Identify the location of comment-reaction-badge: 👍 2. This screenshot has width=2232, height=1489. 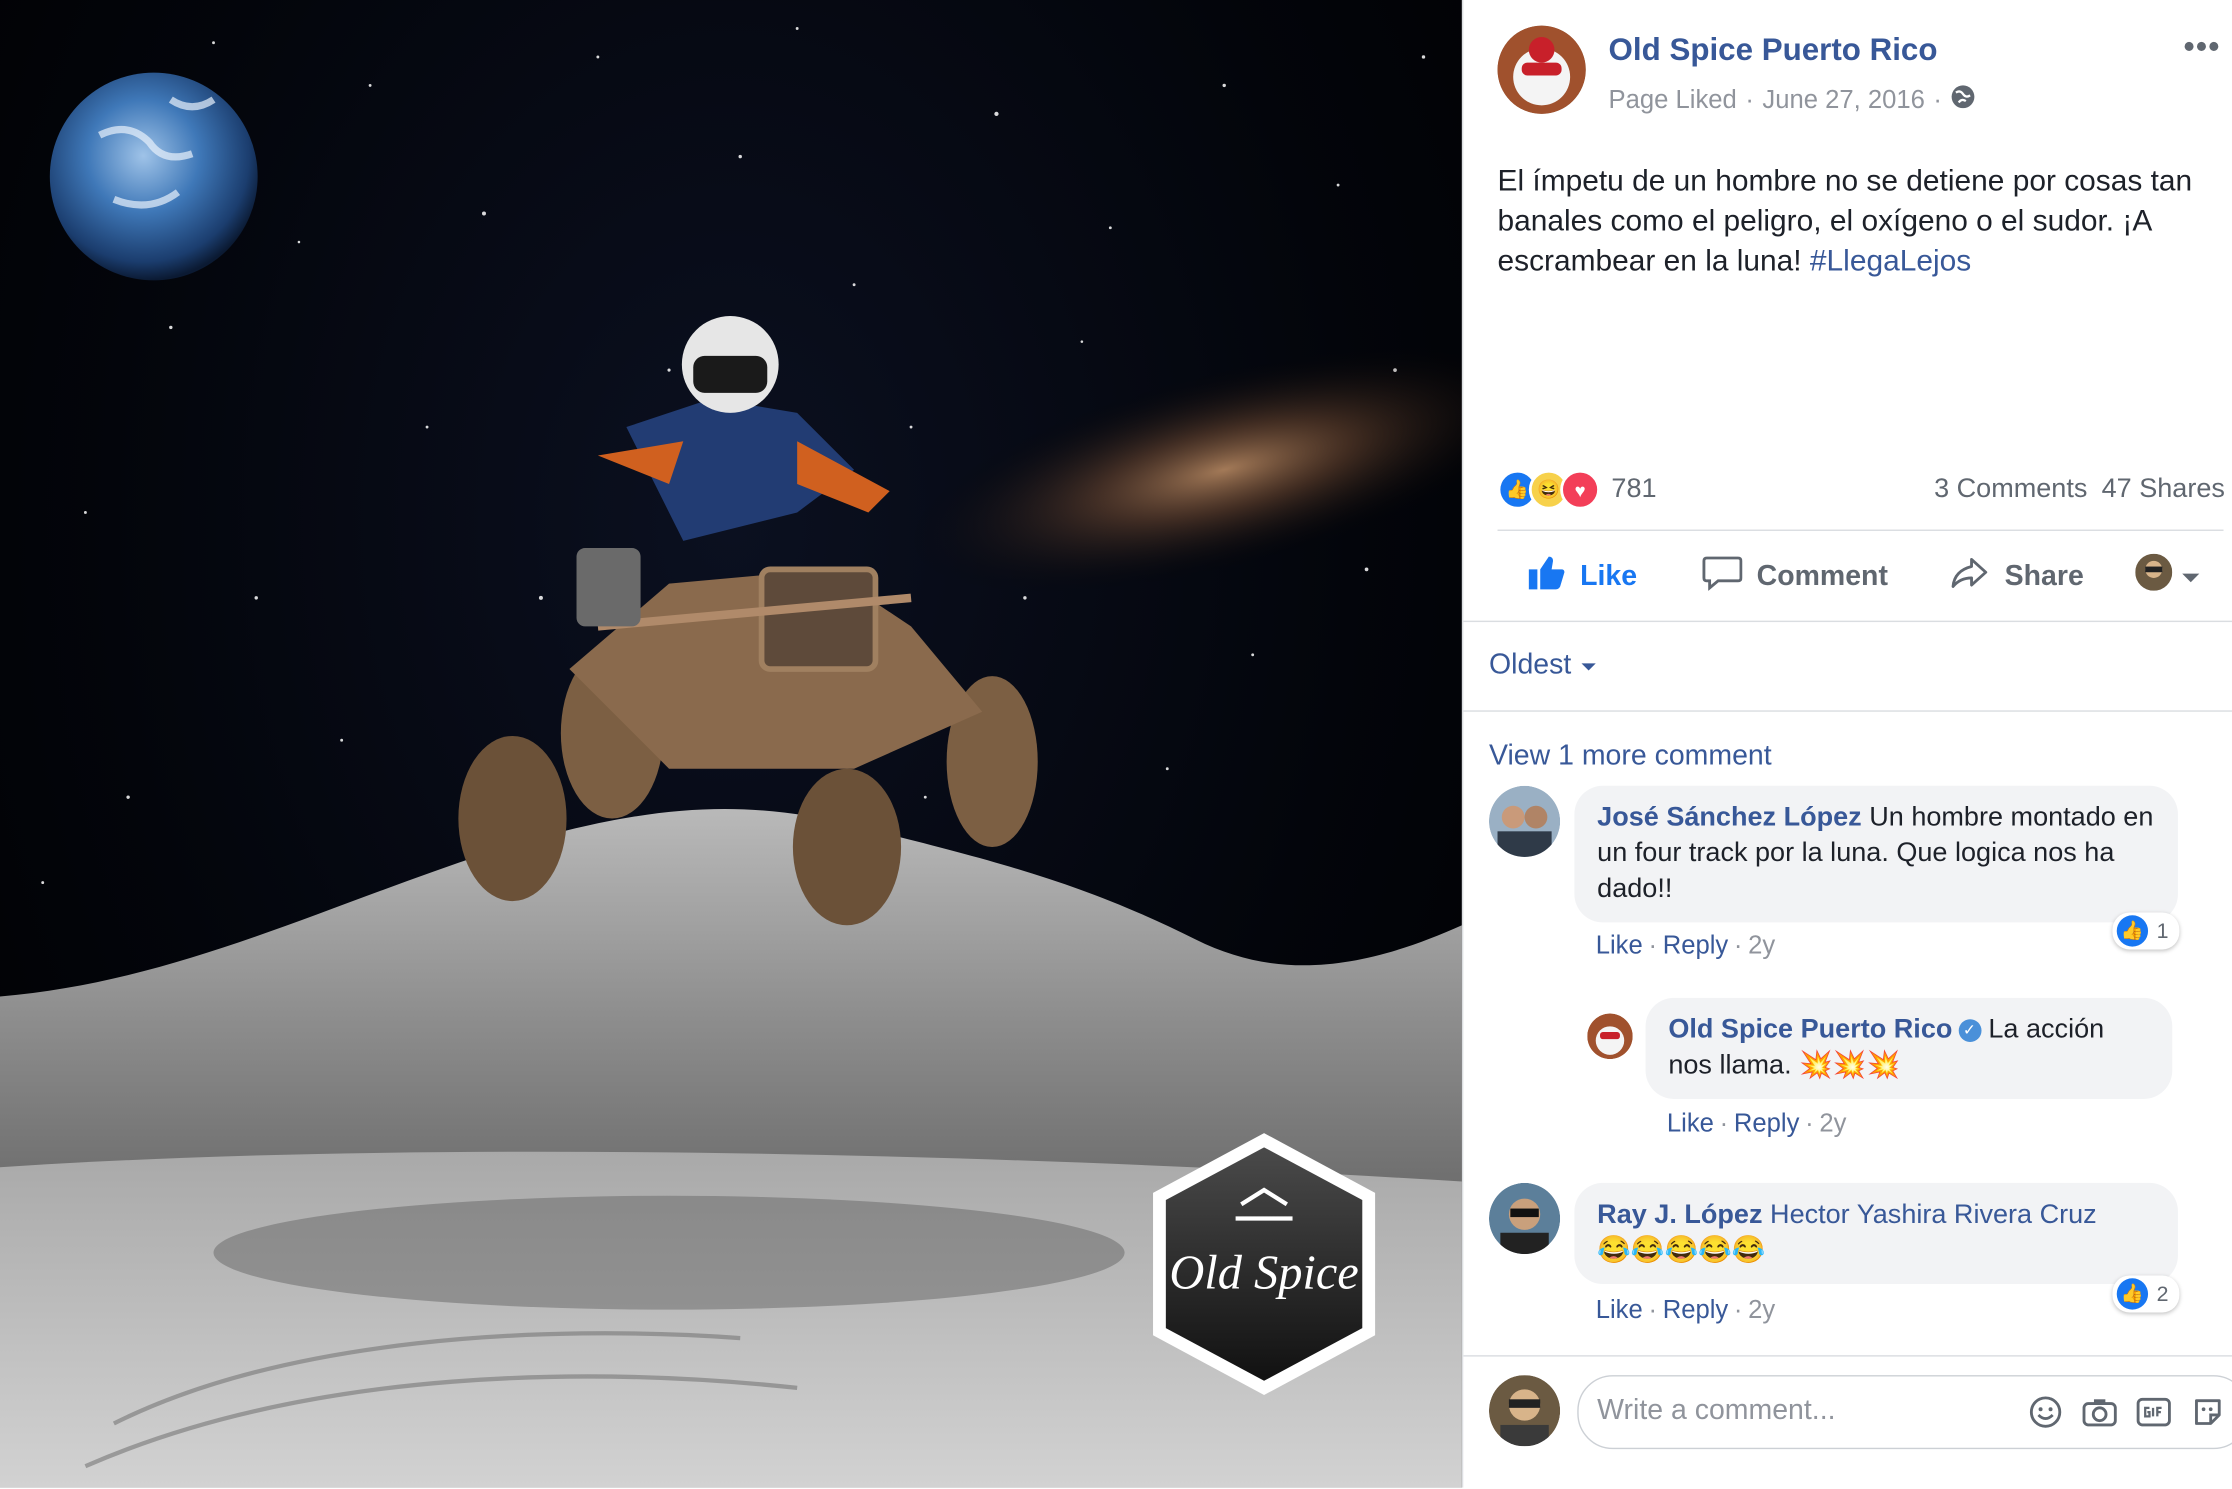
(2146, 1294).